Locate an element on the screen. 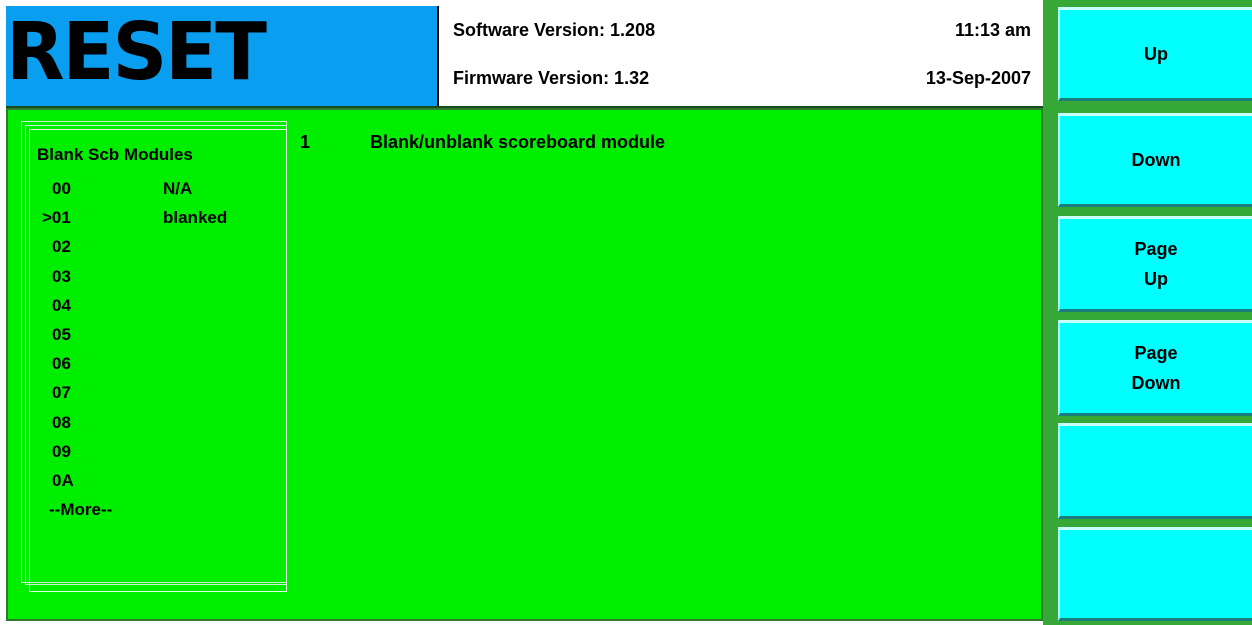 The width and height of the screenshot is (1252, 625). module-list-row: 07 is located at coordinates (74, 392).